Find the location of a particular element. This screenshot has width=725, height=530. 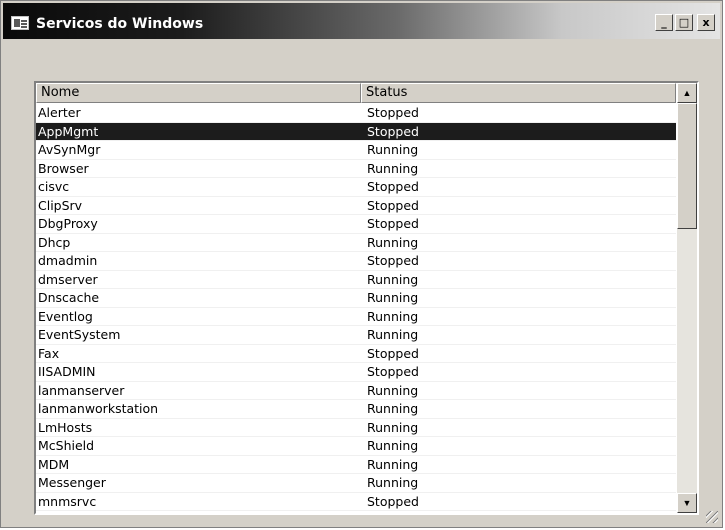

service-name: LmHosts is located at coordinates (65, 427).